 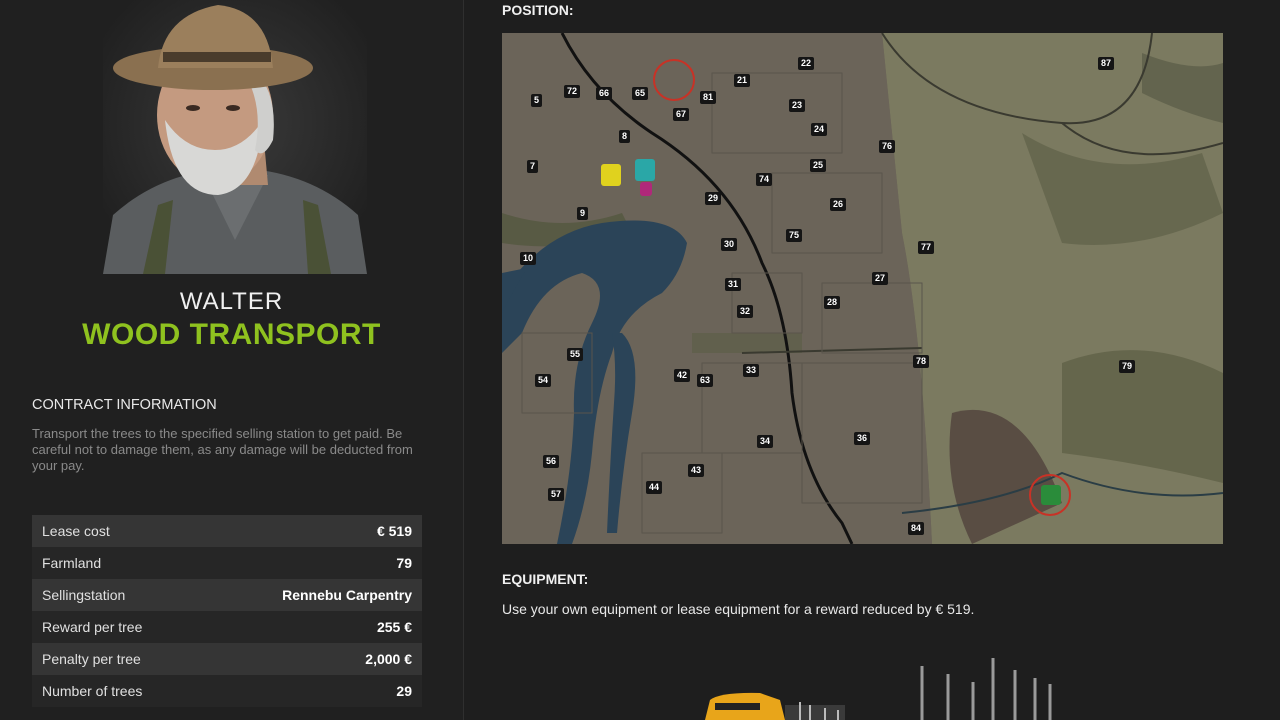 I want to click on detail-value: 29, so click(x=404, y=691).